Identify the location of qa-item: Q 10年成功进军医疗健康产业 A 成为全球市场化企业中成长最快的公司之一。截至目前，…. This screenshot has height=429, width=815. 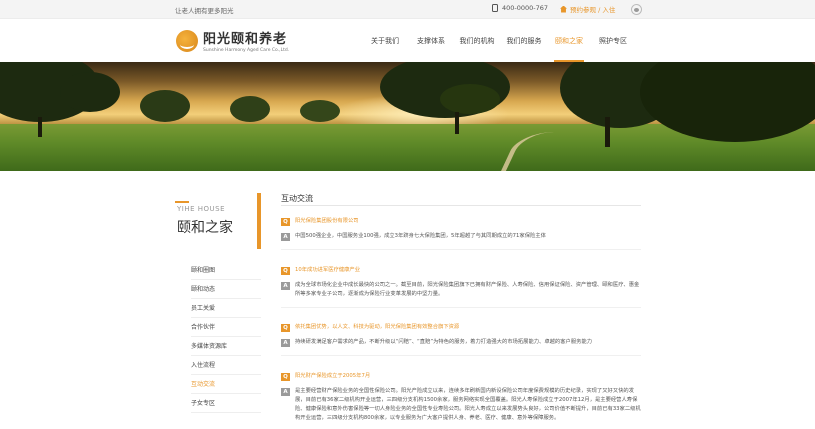
(461, 287).